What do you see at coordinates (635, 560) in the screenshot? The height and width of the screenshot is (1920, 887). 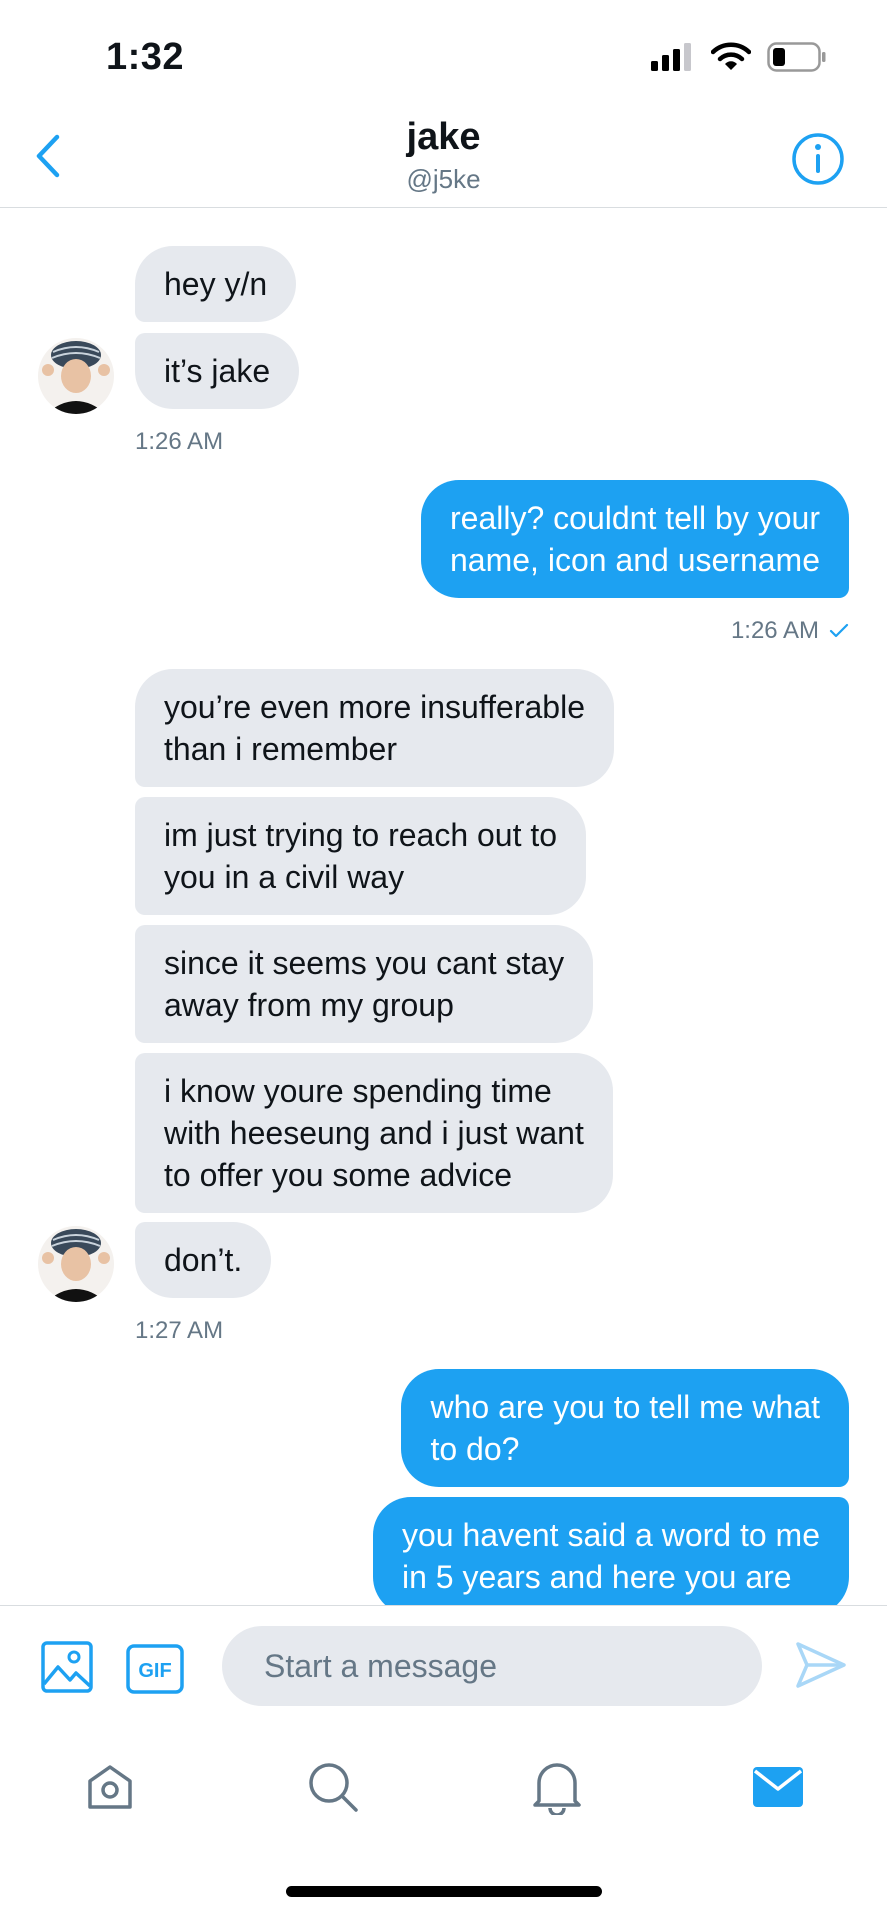 I see `message-text-line: name, icon and username` at bounding box center [635, 560].